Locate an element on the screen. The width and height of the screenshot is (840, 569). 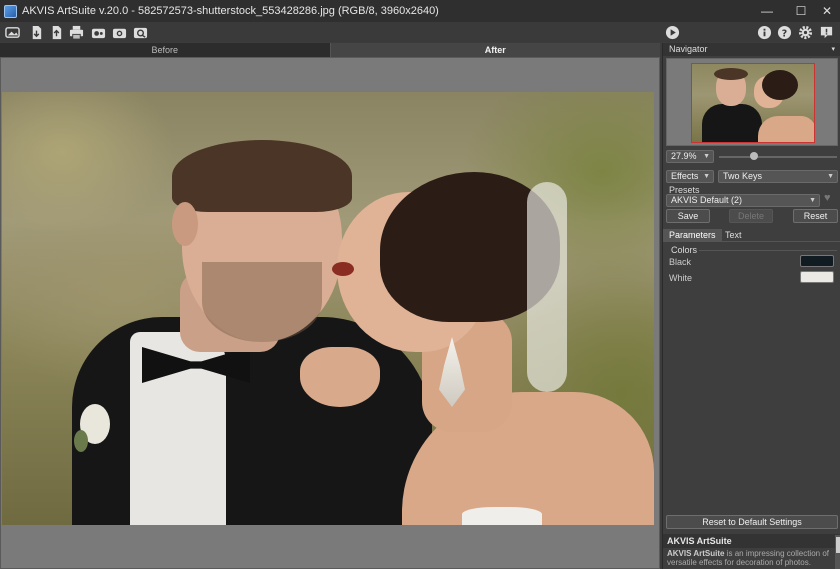
play-icon is located at coordinates (672, 32).